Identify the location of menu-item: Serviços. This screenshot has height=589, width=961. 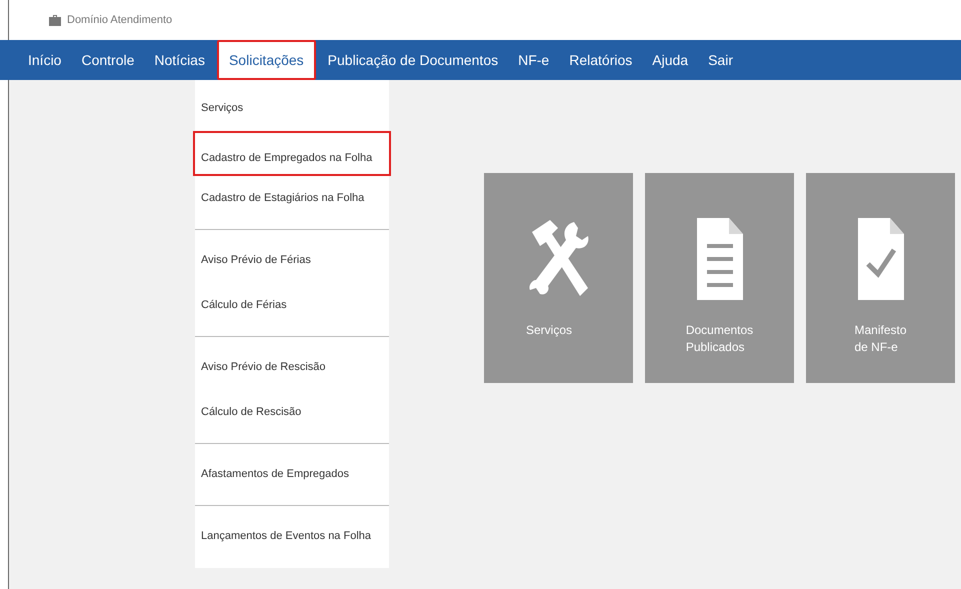
(292, 108).